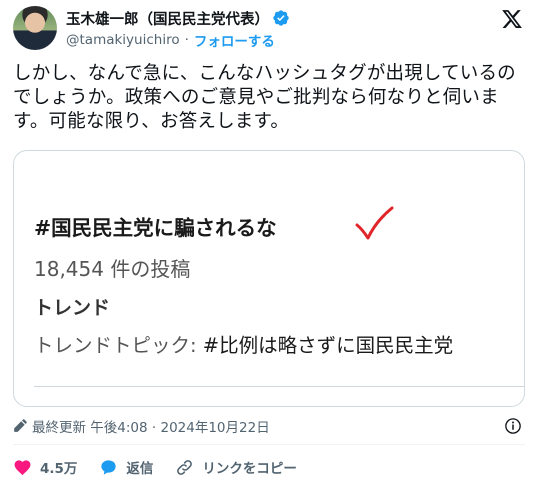 The image size is (538, 482). What do you see at coordinates (279, 386) in the screenshot?
I see `media-divider` at bounding box center [279, 386].